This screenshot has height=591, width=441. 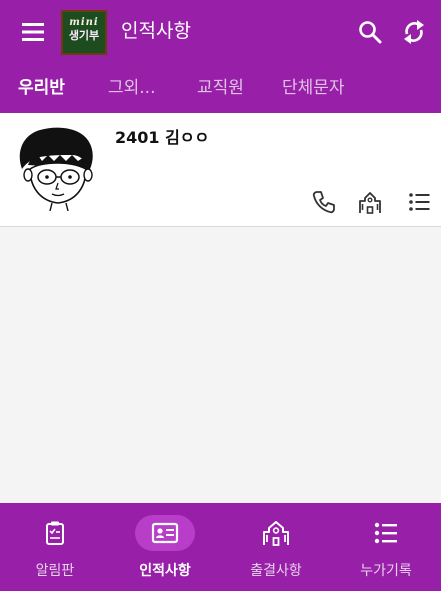 I want to click on records-button, so click(x=419, y=202).